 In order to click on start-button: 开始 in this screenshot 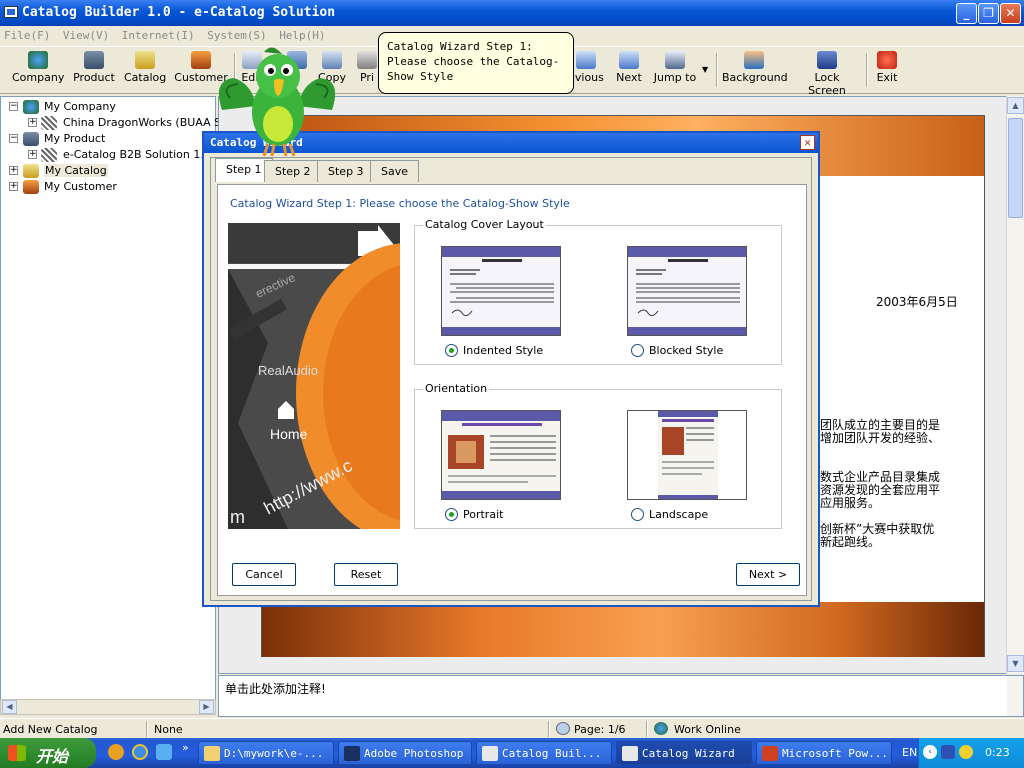, I will do `click(48, 753)`.